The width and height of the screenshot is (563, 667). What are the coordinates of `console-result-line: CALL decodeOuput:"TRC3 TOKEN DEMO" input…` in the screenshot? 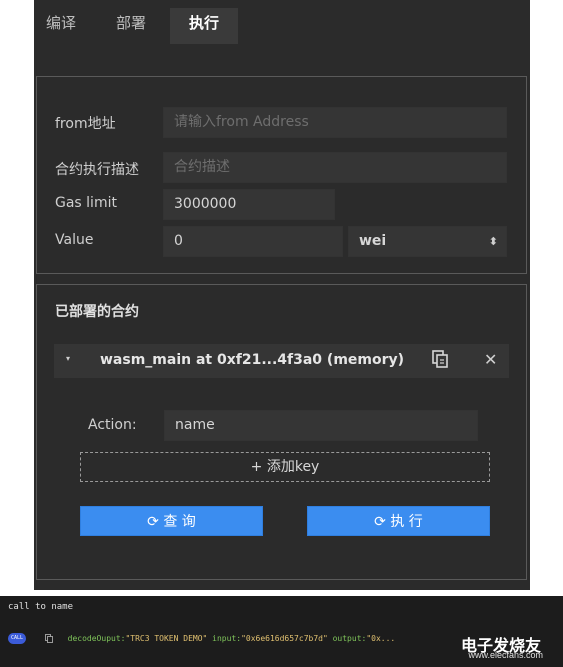 It's located at (201, 638).